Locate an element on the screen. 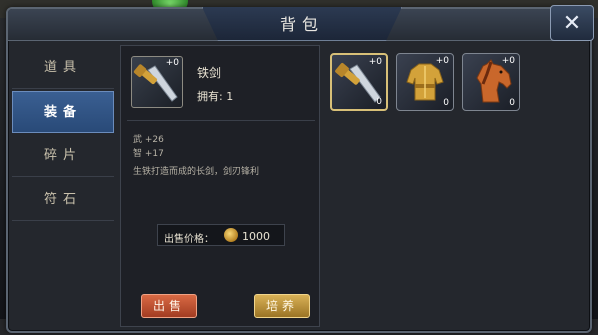 Image resolution: width=598 pixels, height=335 pixels. tab-fragments: 碎片 is located at coordinates (63, 156).